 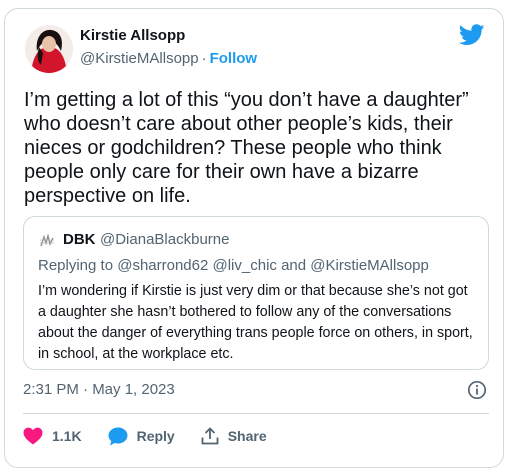 What do you see at coordinates (118, 436) in the screenshot?
I see `reply-bubble-icon` at bounding box center [118, 436].